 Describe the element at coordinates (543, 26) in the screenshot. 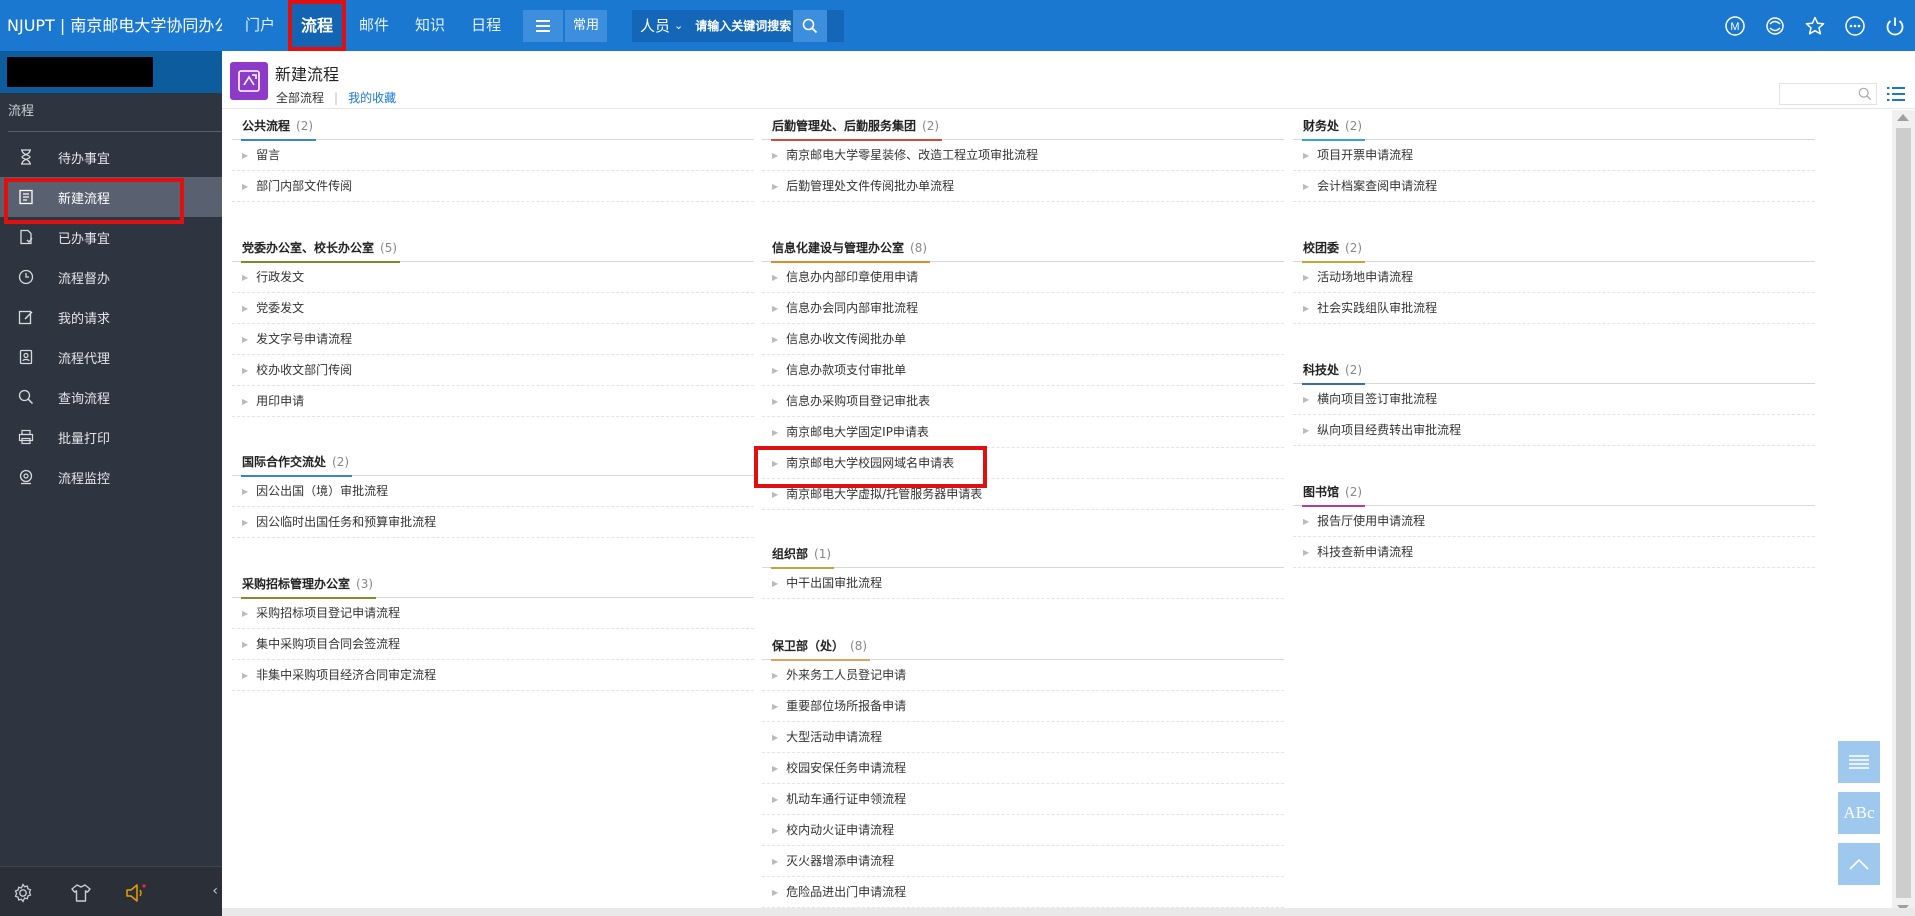

I see `hamburger-menu-button` at that location.